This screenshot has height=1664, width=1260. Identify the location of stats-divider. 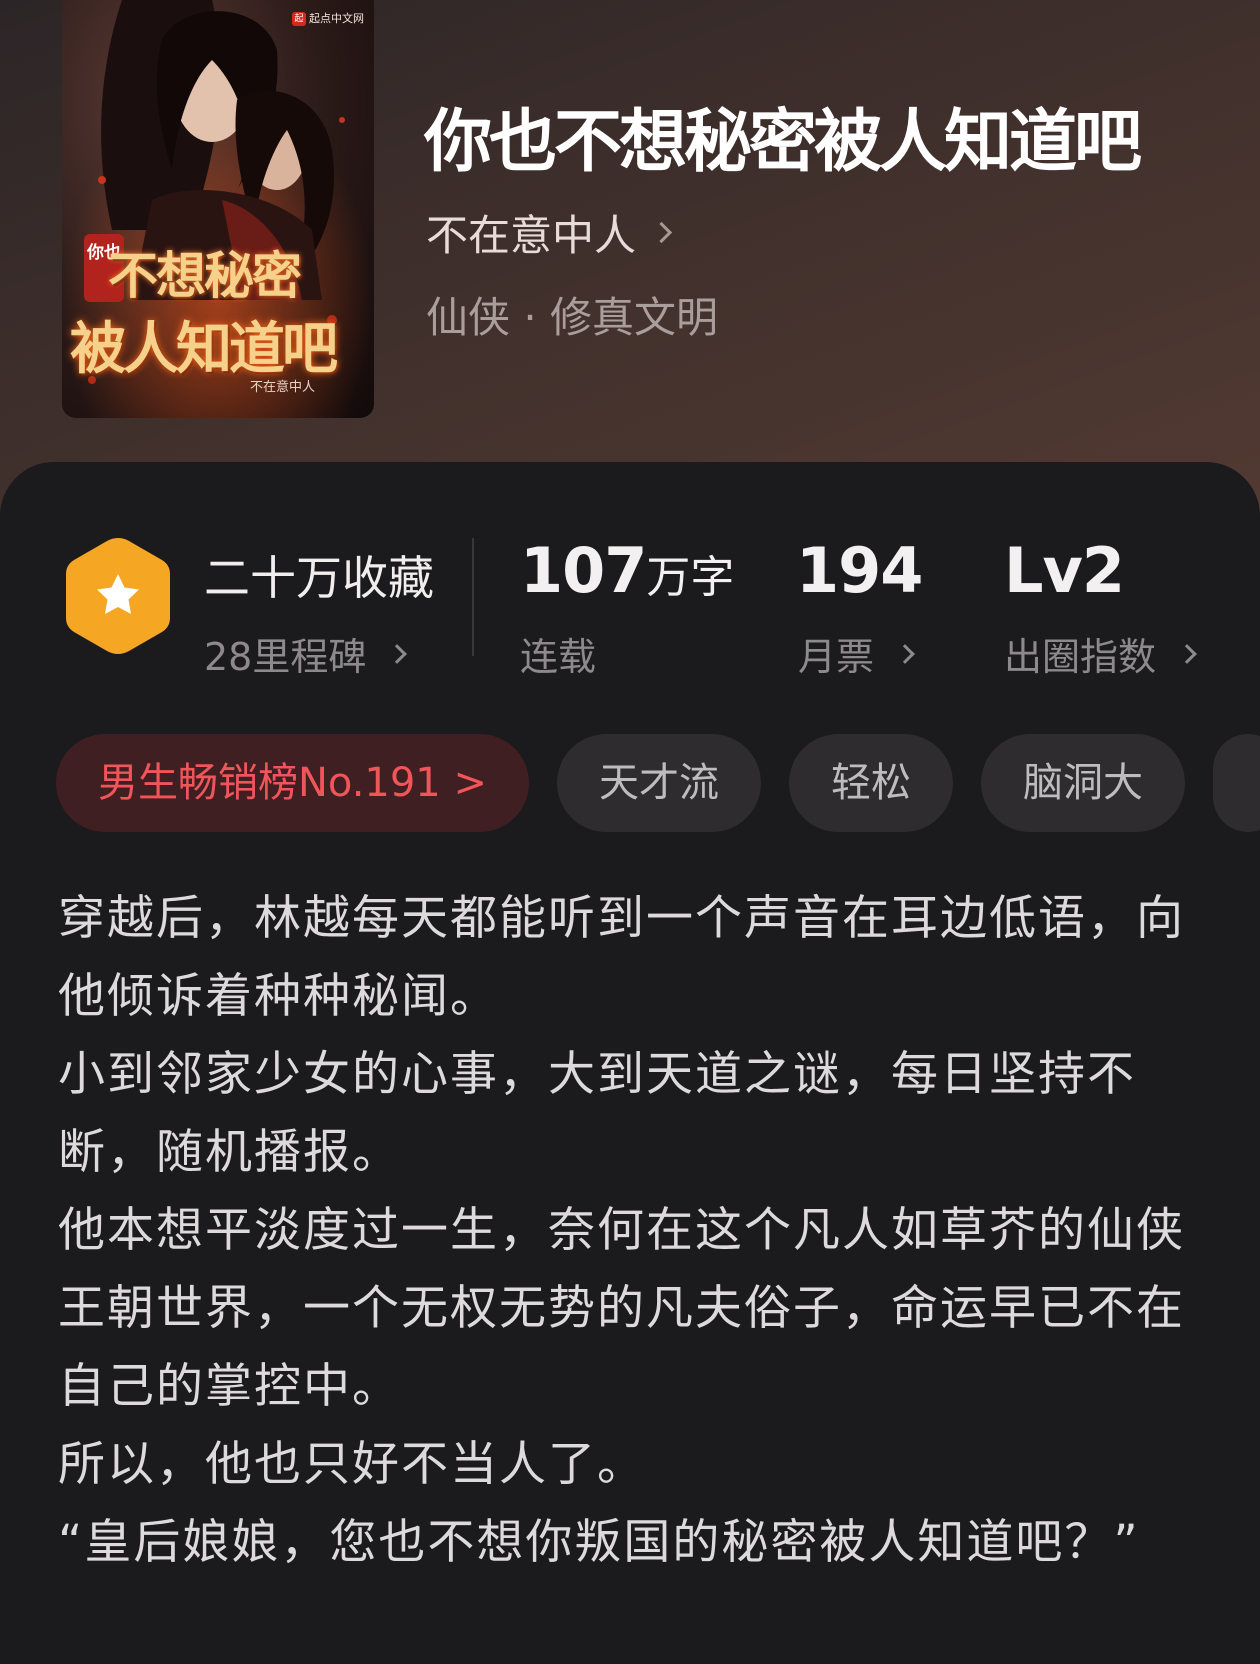
(473, 597).